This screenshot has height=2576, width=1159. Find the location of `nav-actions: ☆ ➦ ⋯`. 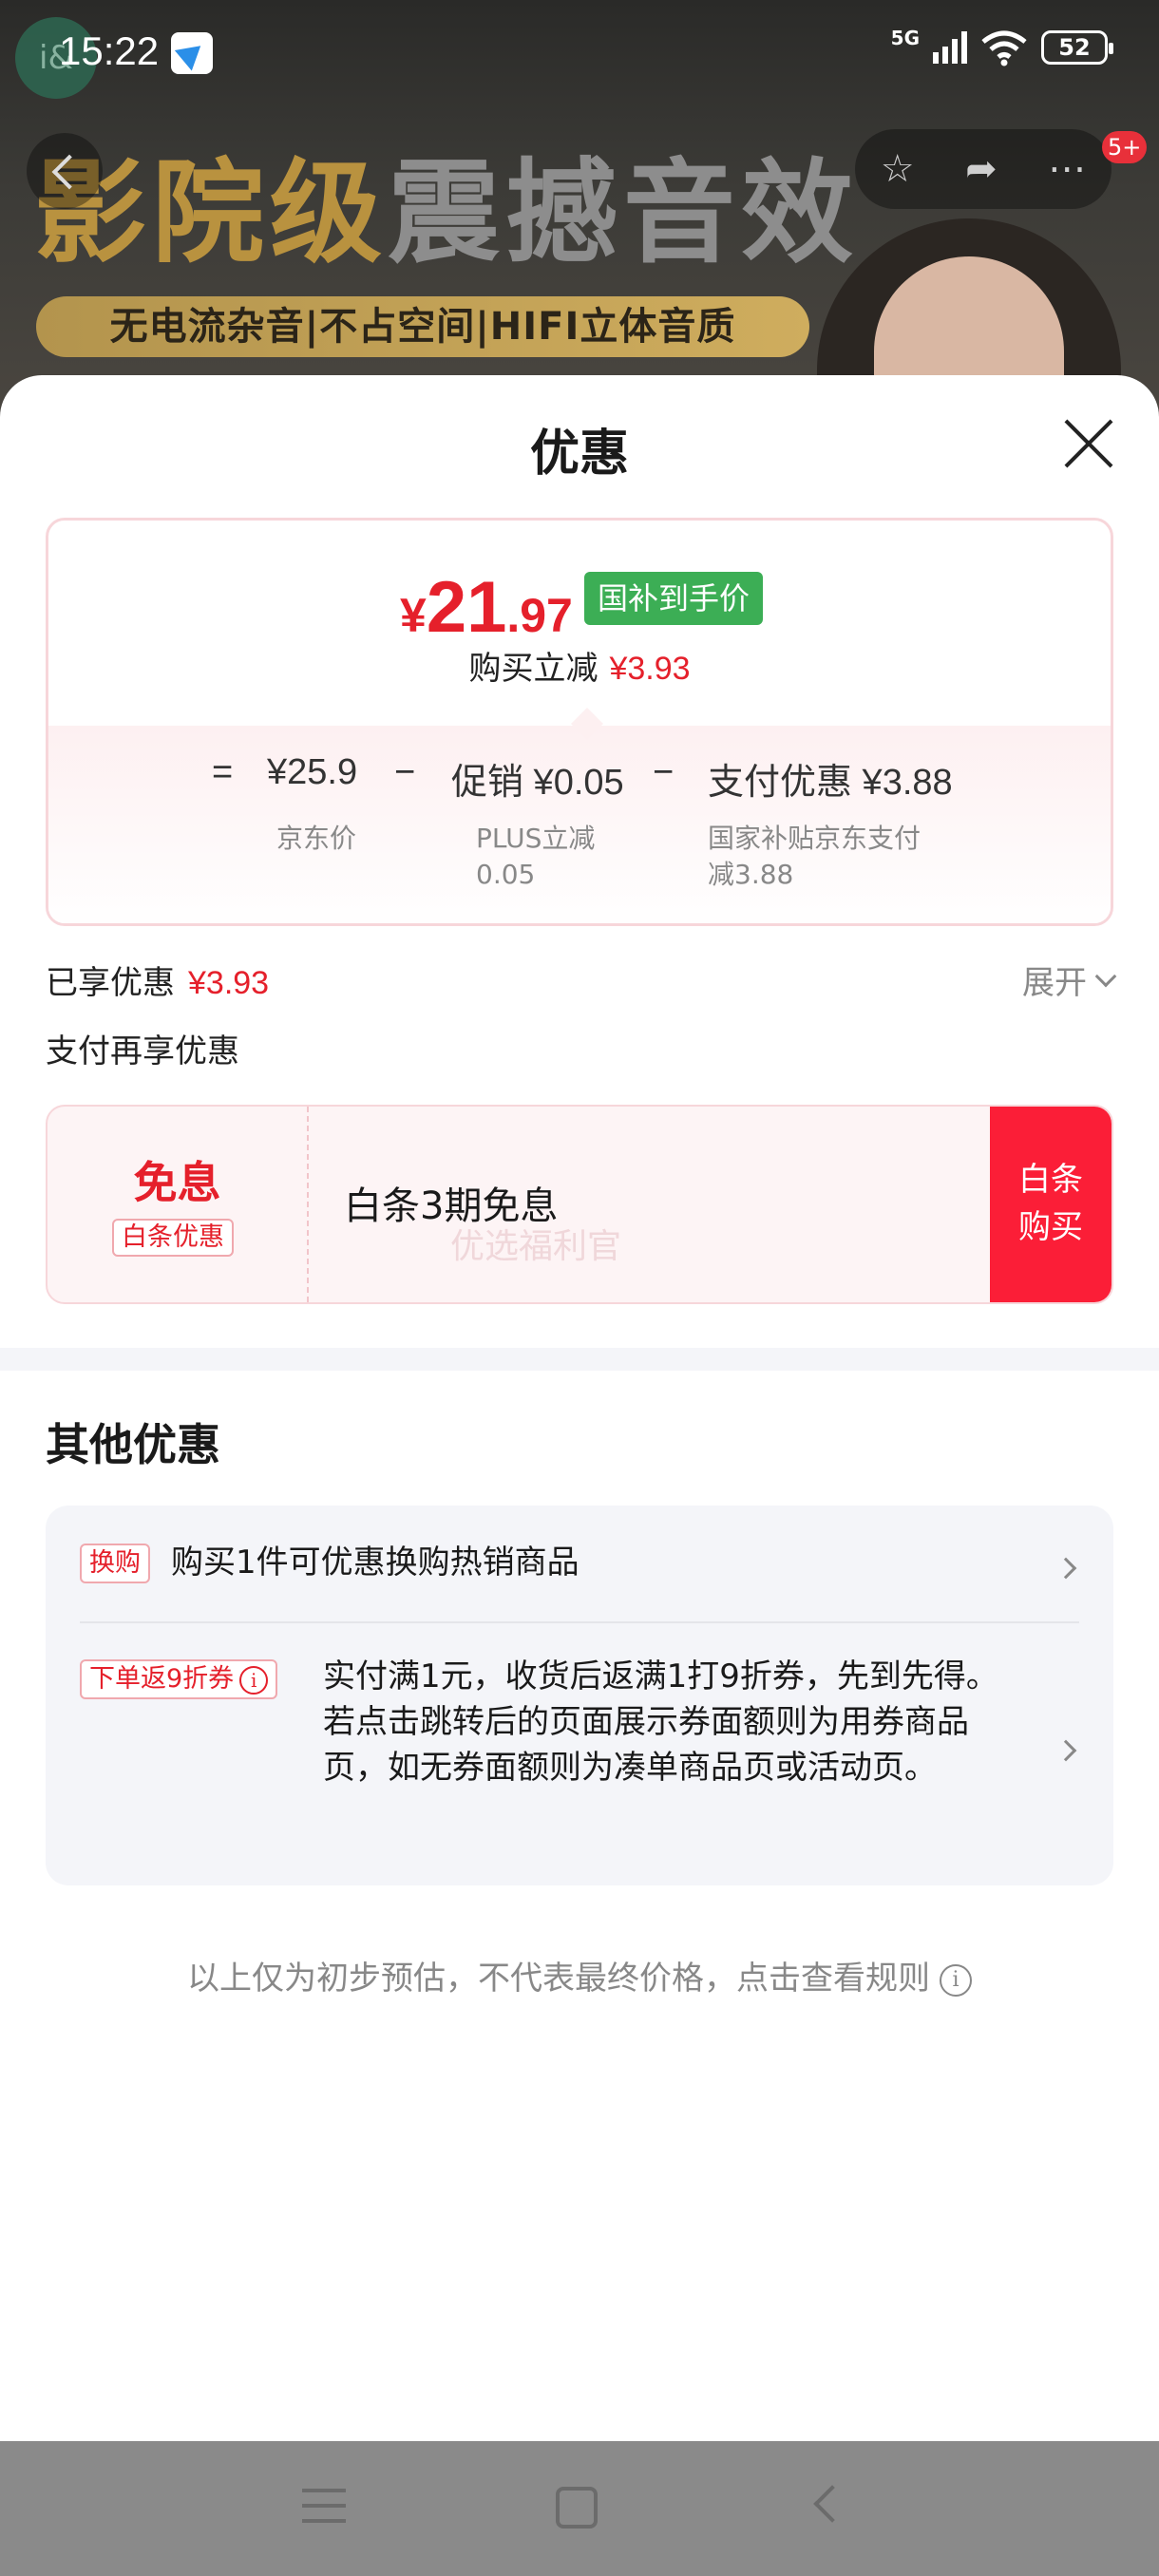

nav-actions: ☆ ➦ ⋯ is located at coordinates (983, 169).